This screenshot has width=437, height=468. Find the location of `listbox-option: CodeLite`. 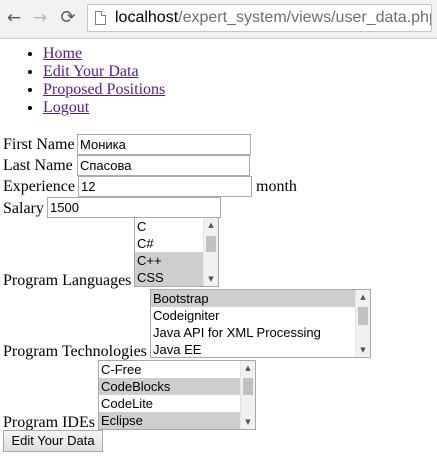

listbox-option: CodeLite is located at coordinates (177, 403).